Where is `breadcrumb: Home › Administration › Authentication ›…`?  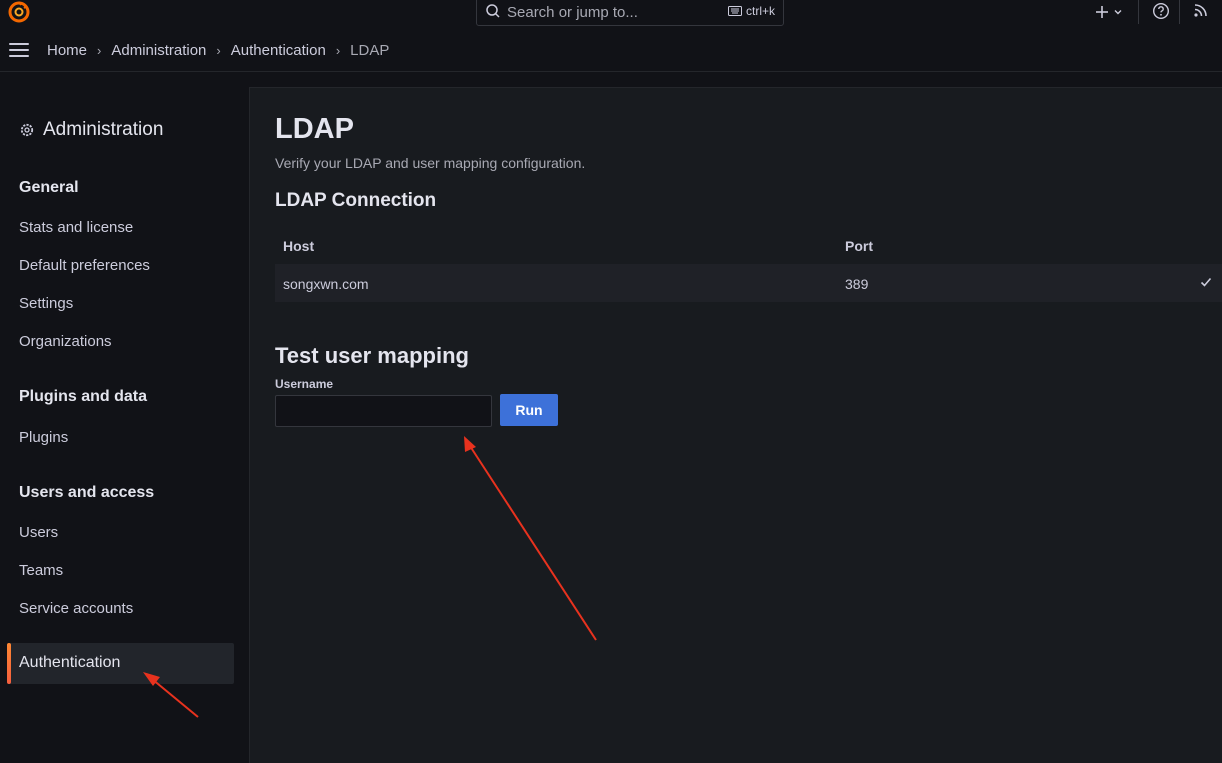
breadcrumb: Home › Administration › Authentication ›… is located at coordinates (218, 50).